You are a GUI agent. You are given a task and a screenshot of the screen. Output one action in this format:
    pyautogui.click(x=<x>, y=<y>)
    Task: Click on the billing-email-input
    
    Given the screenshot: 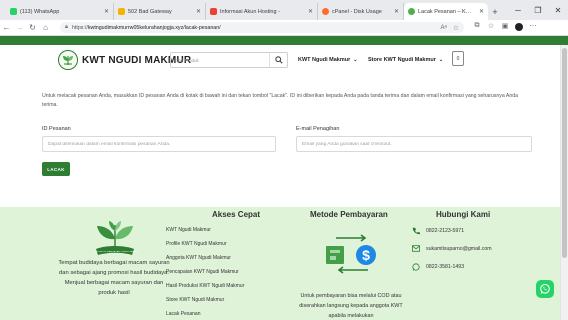 What is the action you would take?
    pyautogui.click(x=414, y=144)
    